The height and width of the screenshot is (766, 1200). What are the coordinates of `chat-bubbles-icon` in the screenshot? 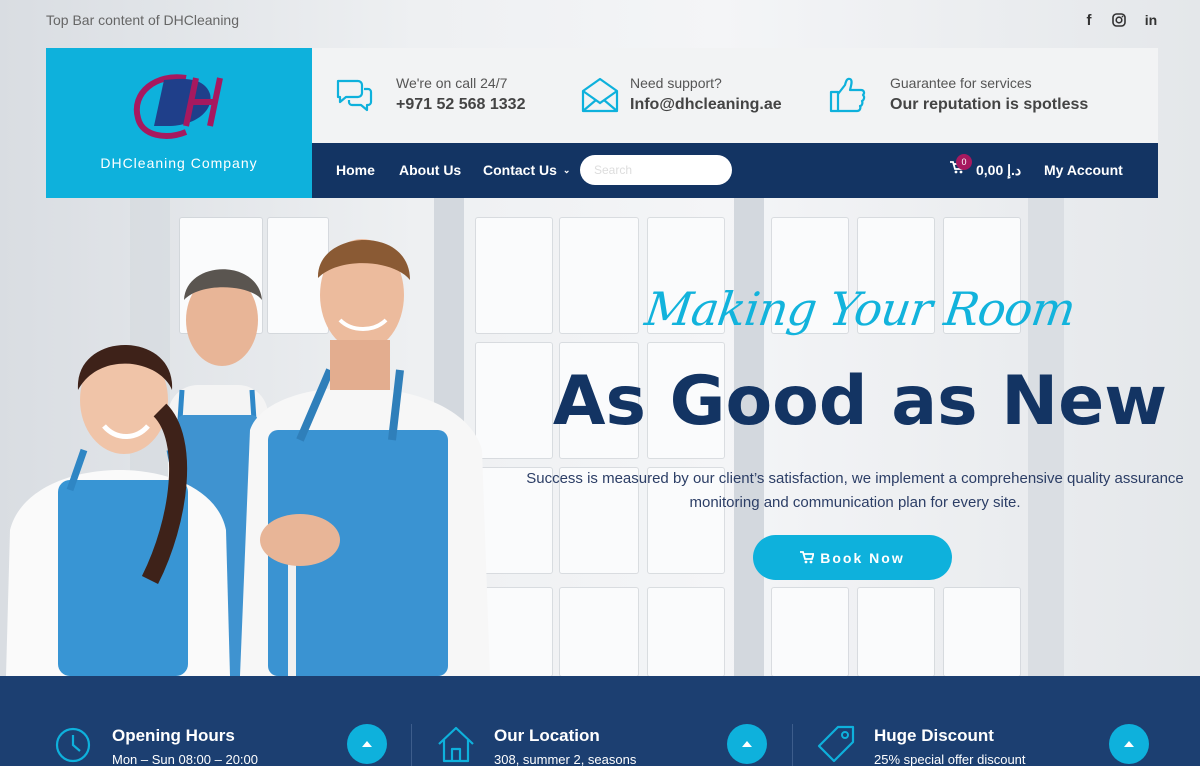 It's located at (354, 95).